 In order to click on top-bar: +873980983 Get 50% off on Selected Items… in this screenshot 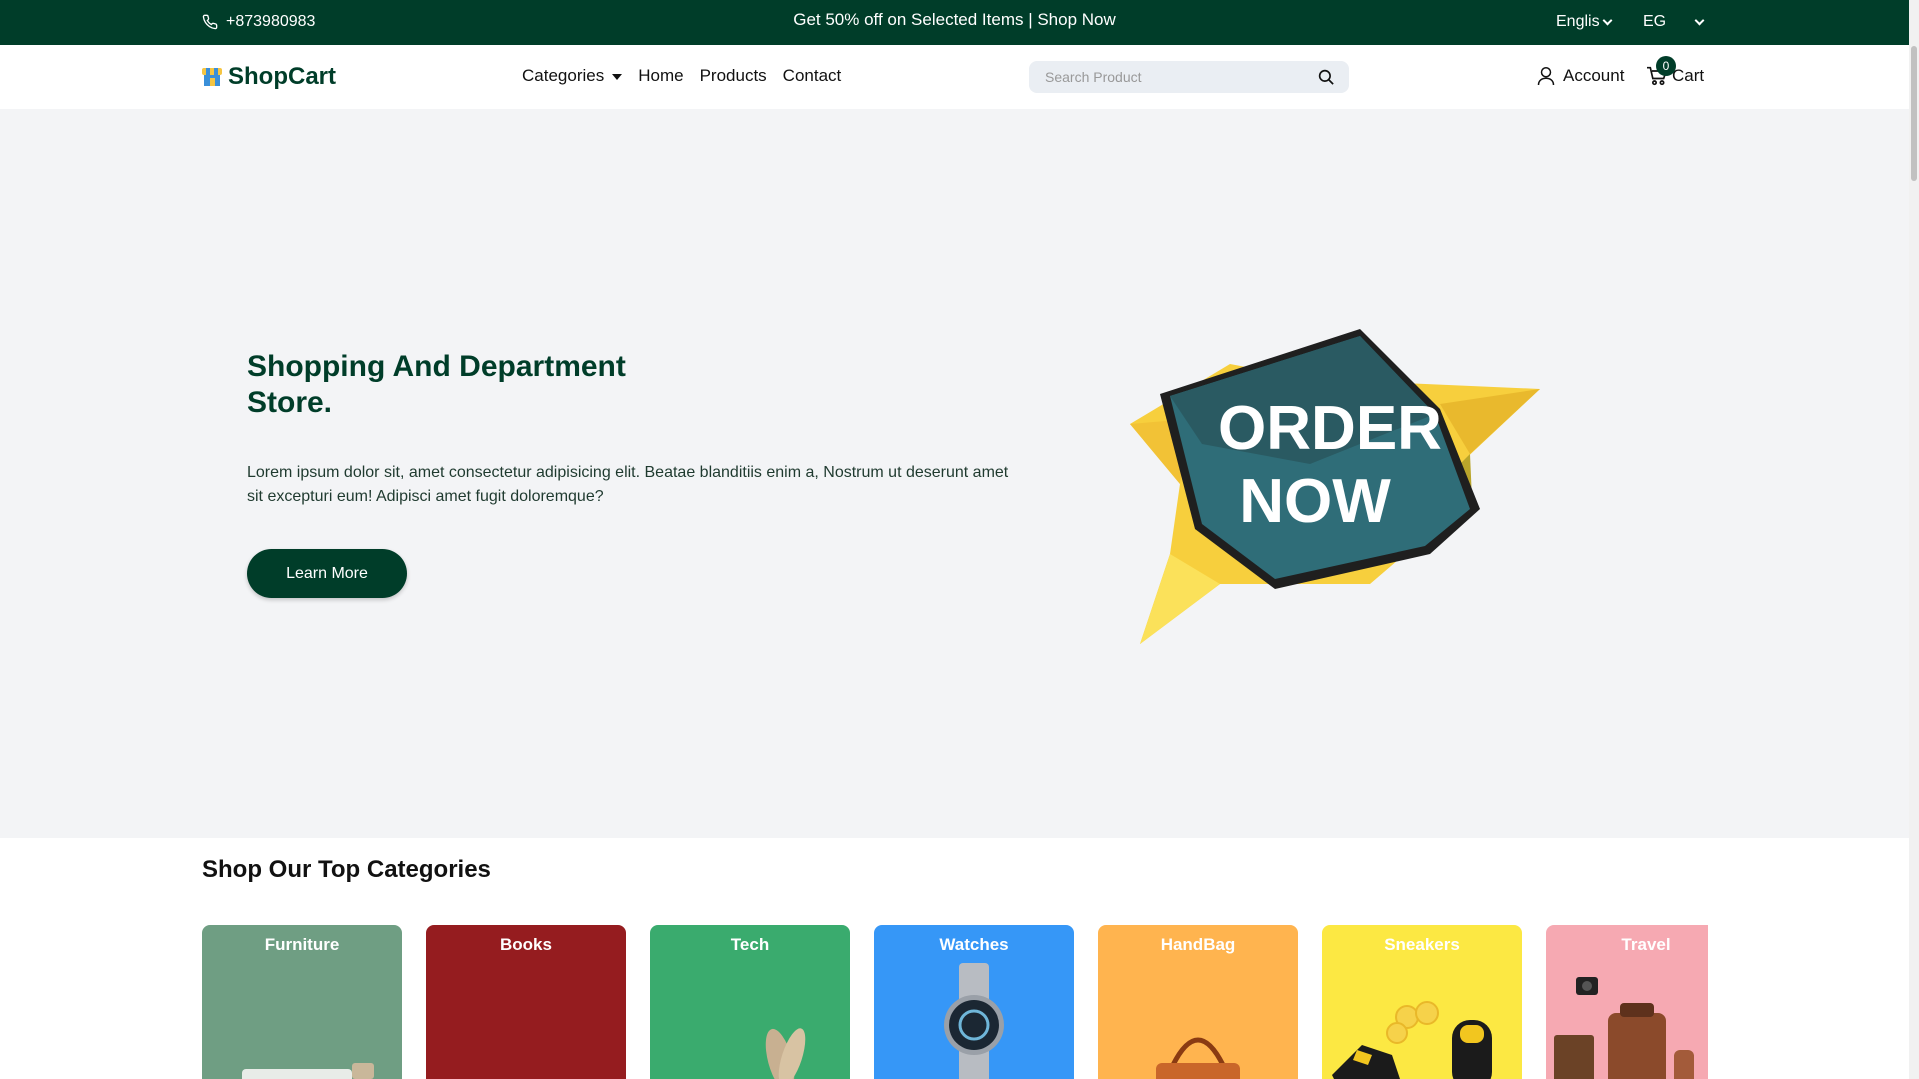, I will do `click(954, 22)`.